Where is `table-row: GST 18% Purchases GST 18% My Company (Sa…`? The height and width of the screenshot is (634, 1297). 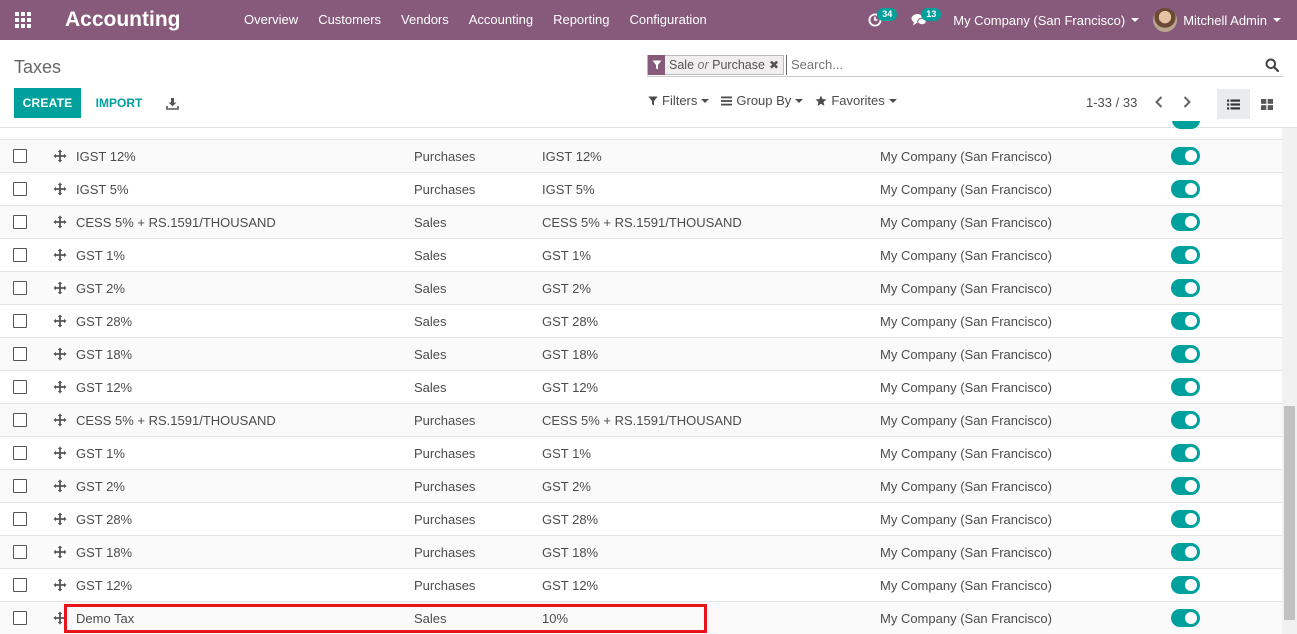 table-row: GST 18% Purchases GST 18% My Company (Sa… is located at coordinates (641, 551).